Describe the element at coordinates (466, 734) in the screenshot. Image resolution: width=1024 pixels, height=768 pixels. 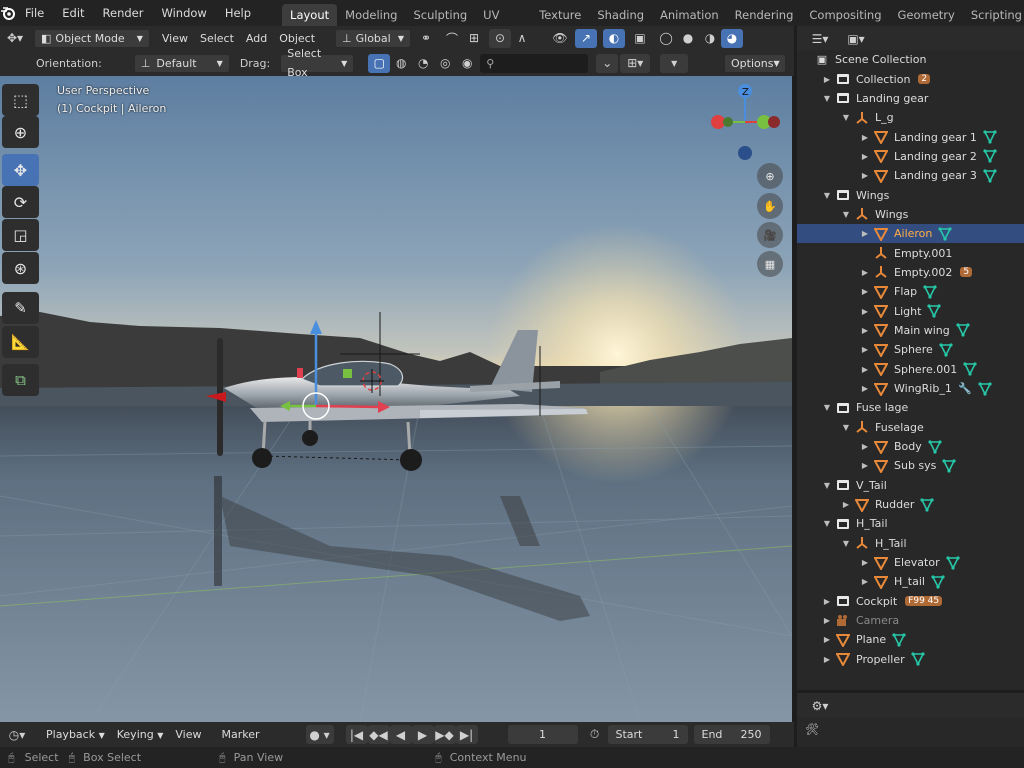
I see `jump-end-icon: ▶|` at that location.